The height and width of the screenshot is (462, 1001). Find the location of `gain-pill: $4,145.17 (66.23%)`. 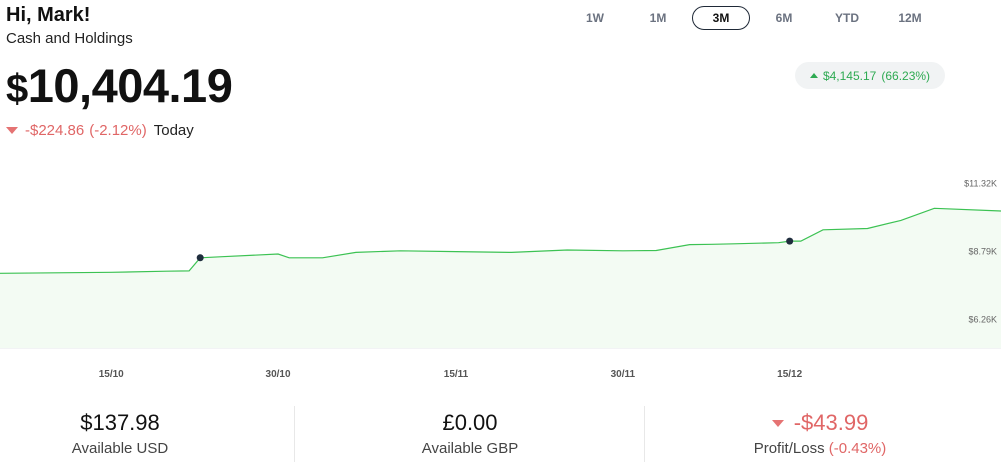

gain-pill: $4,145.17 (66.23%) is located at coordinates (870, 75).